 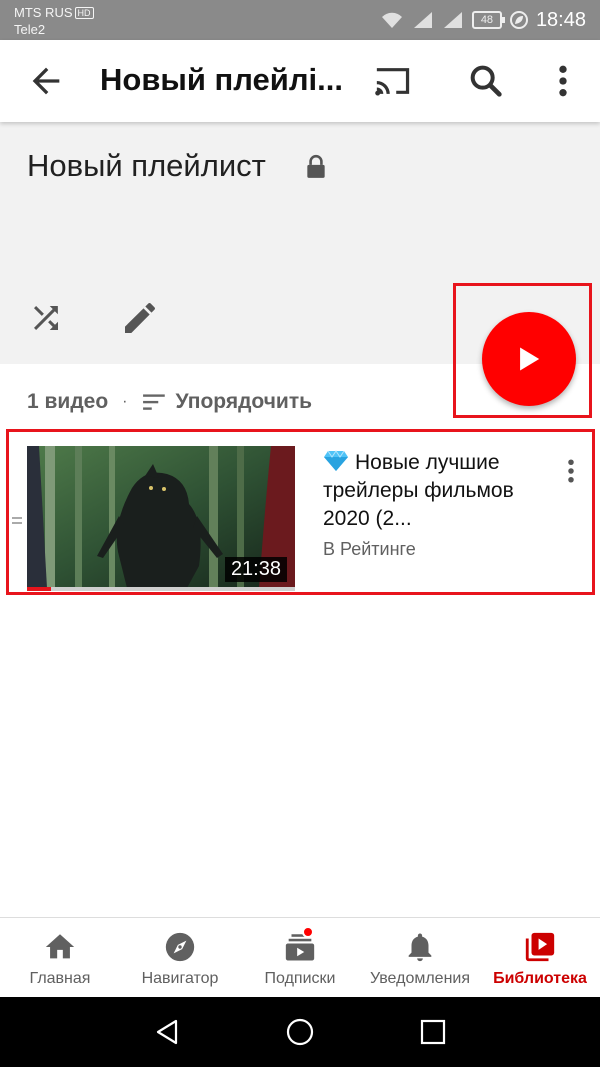 What do you see at coordinates (180, 978) in the screenshot?
I see `nav-label: Навигатор` at bounding box center [180, 978].